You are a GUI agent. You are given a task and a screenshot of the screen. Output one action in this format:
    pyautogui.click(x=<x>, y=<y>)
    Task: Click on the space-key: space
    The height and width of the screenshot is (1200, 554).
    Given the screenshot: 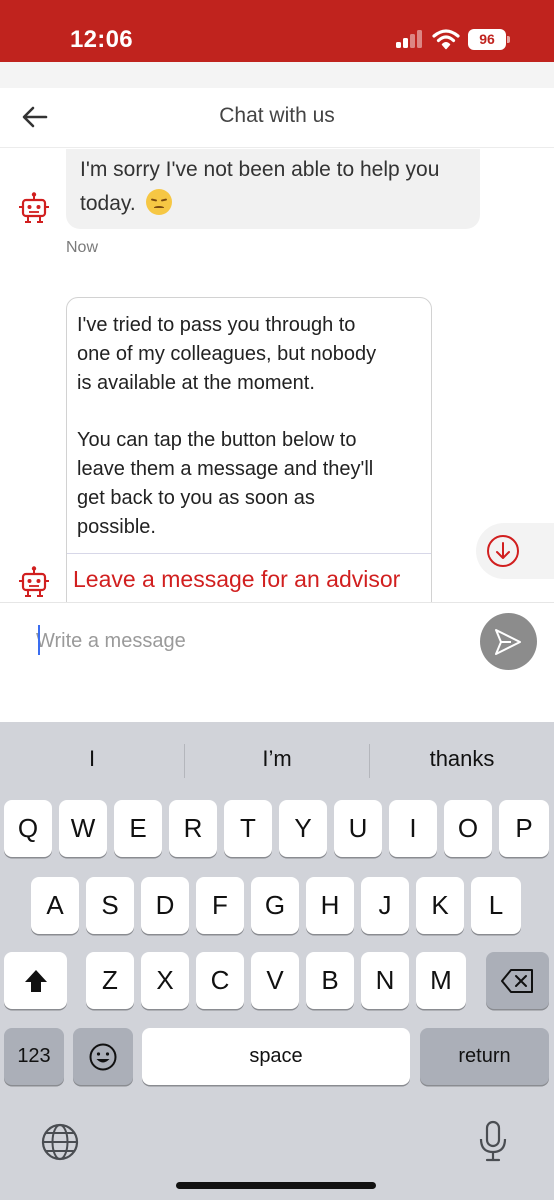 What is the action you would take?
    pyautogui.click(x=276, y=1056)
    